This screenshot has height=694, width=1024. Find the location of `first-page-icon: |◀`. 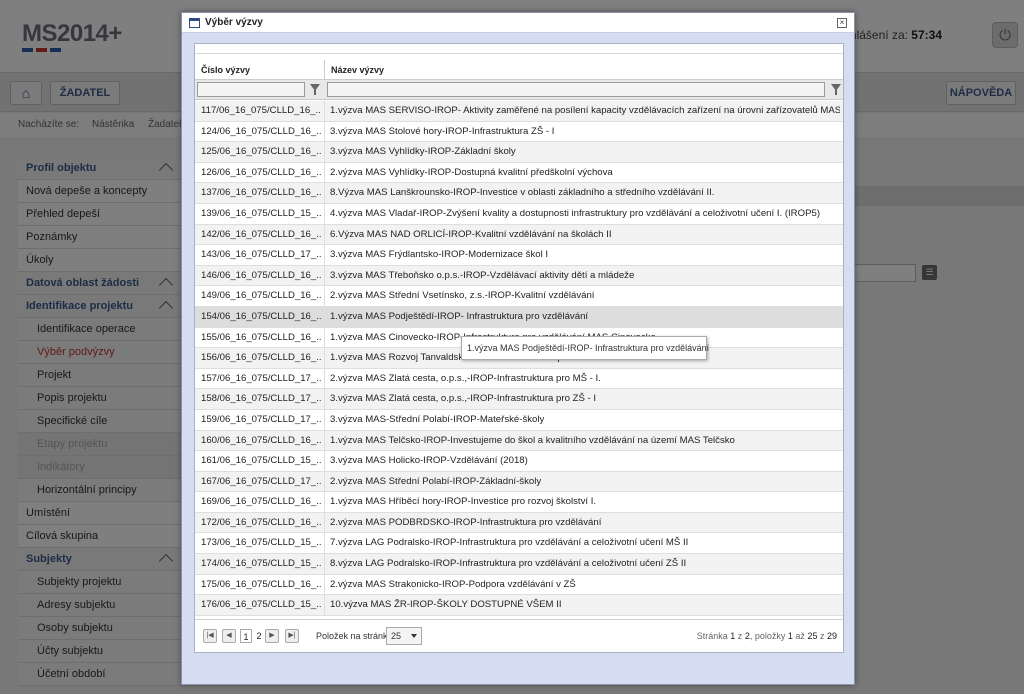

first-page-icon: |◀ is located at coordinates (210, 635).